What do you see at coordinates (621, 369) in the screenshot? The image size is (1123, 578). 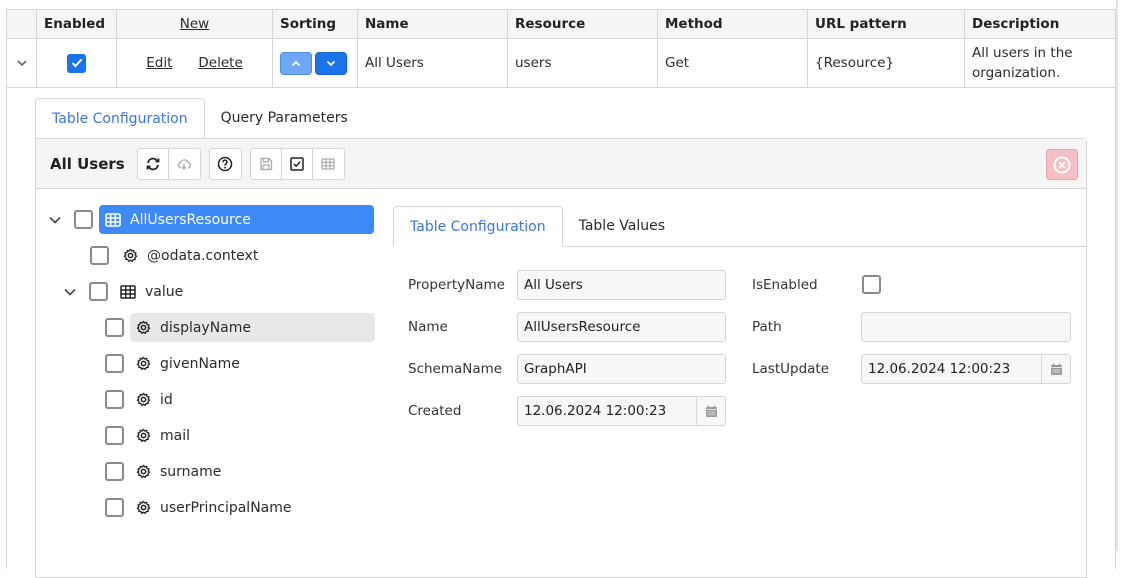 I see `schema-name-input: GraphAPI` at bounding box center [621, 369].